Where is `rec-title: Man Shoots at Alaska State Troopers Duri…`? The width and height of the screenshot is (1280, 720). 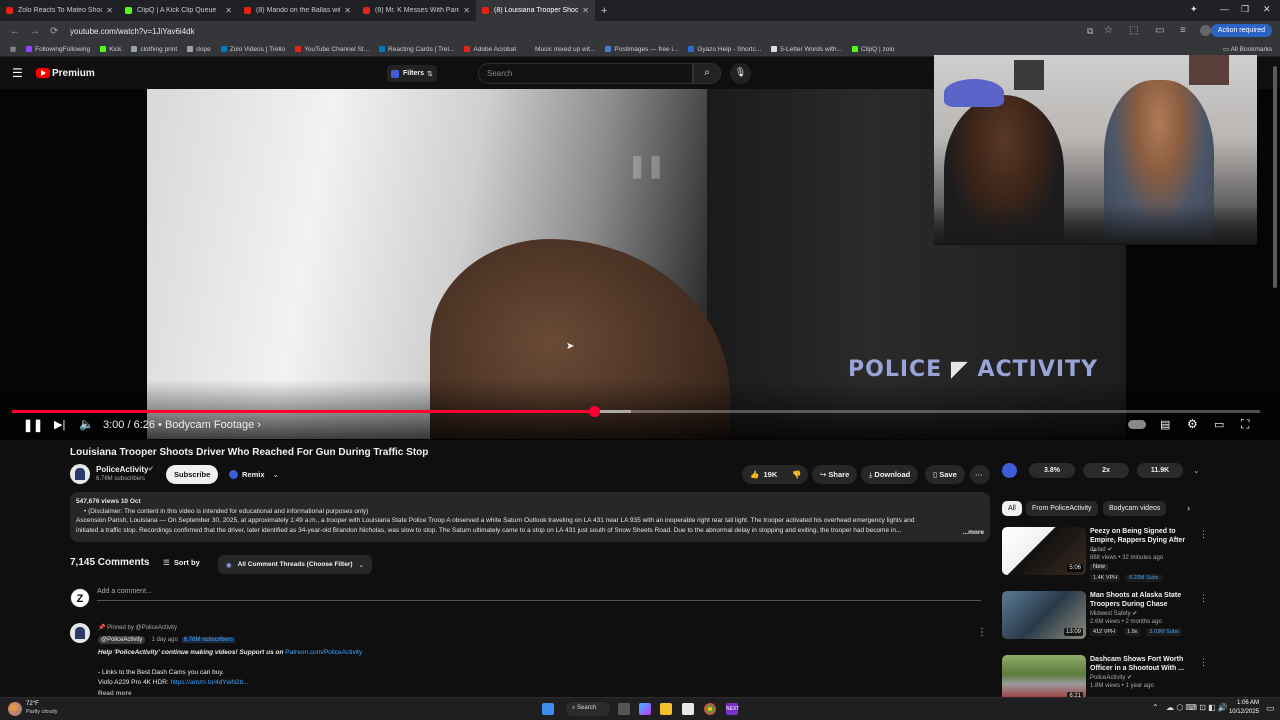
rec-title: Man Shoots at Alaska State Troopers Duri… is located at coordinates (1140, 600).